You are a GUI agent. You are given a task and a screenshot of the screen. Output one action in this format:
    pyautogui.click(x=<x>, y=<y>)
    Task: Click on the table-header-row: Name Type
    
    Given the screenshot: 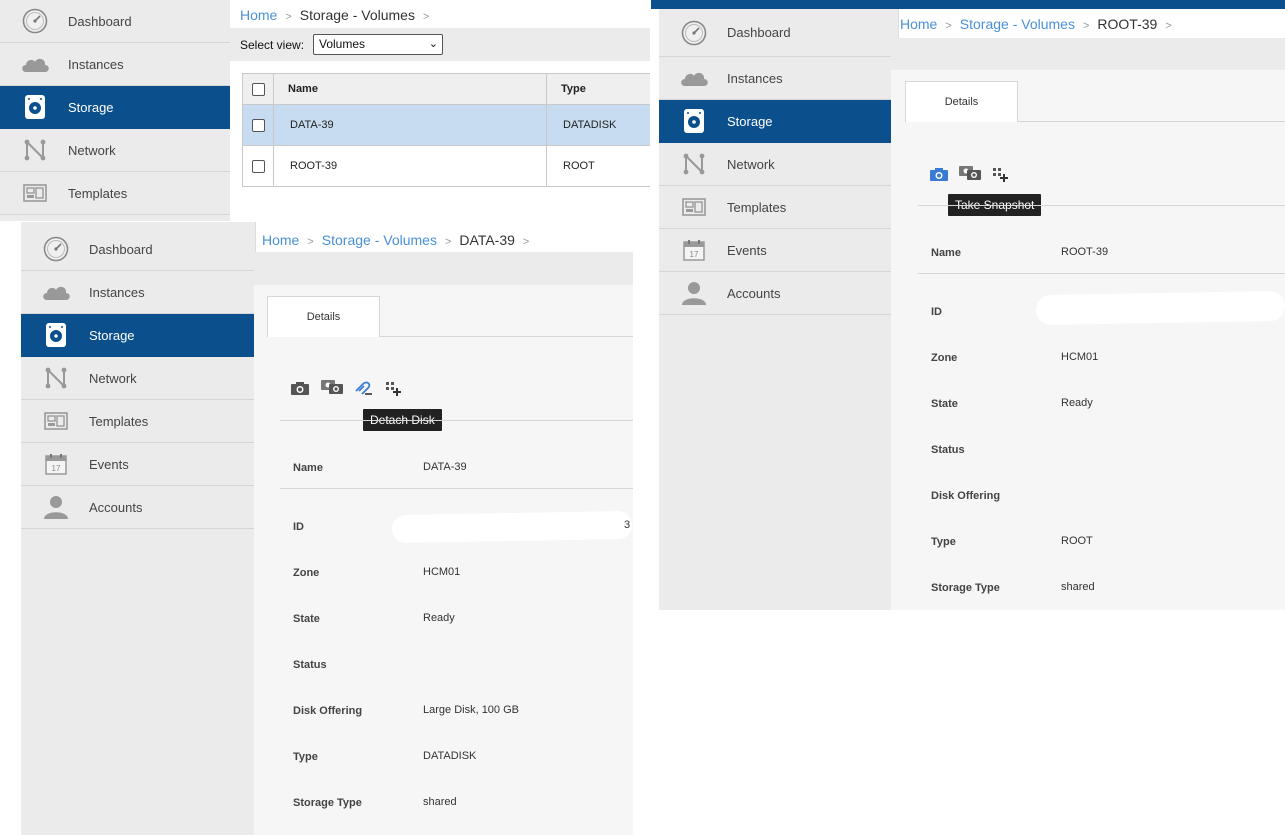 What is the action you would take?
    pyautogui.click(x=446, y=89)
    